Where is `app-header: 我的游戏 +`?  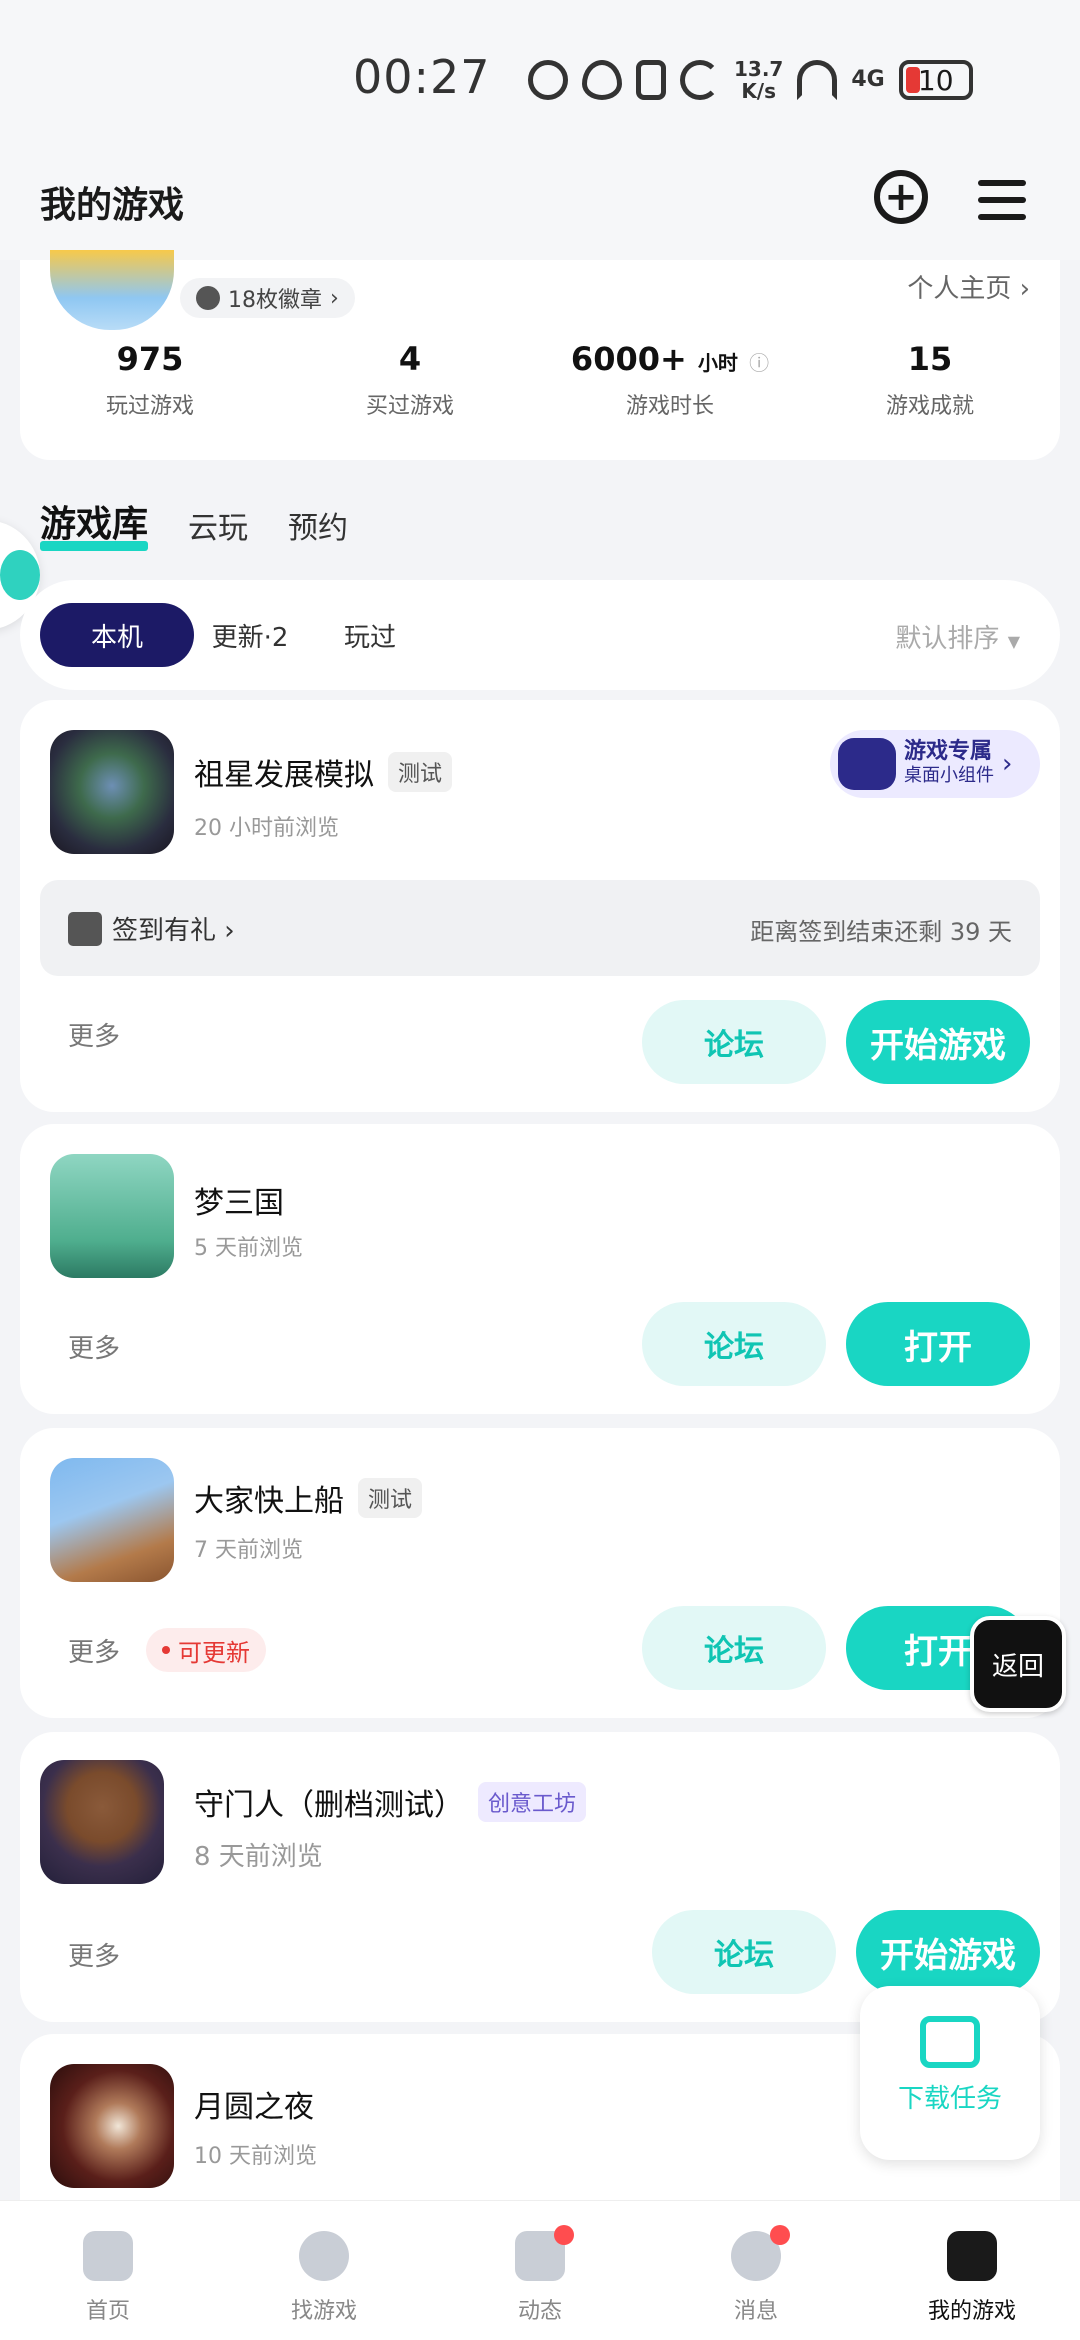
app-header: 我的游戏 + is located at coordinates (540, 205).